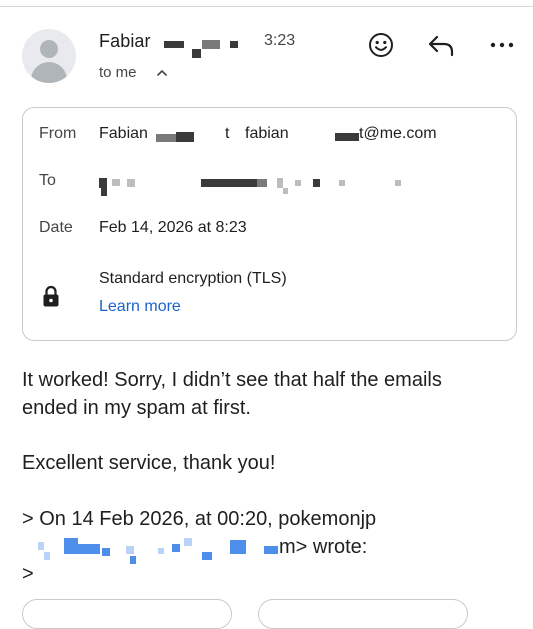 The height and width of the screenshot is (629, 533). Describe the element at coordinates (47, 180) in the screenshot. I see `to-label: To` at that location.